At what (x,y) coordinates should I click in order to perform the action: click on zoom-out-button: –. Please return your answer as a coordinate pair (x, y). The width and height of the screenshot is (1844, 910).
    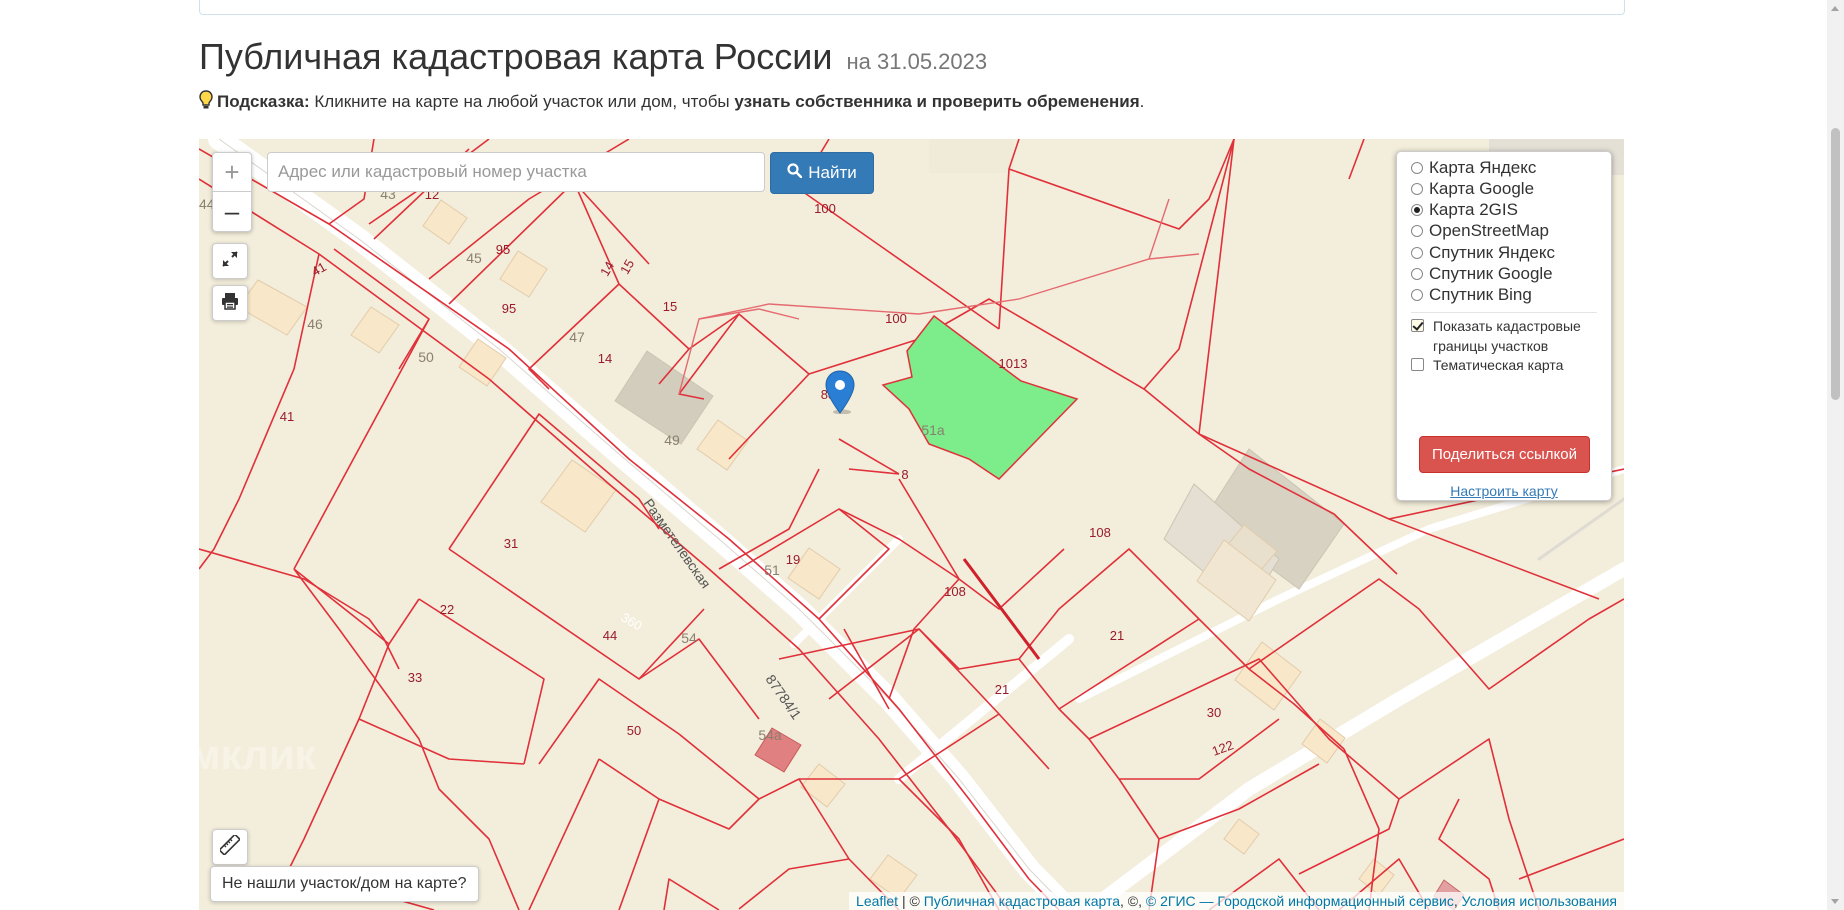
    Looking at the image, I should click on (232, 210).